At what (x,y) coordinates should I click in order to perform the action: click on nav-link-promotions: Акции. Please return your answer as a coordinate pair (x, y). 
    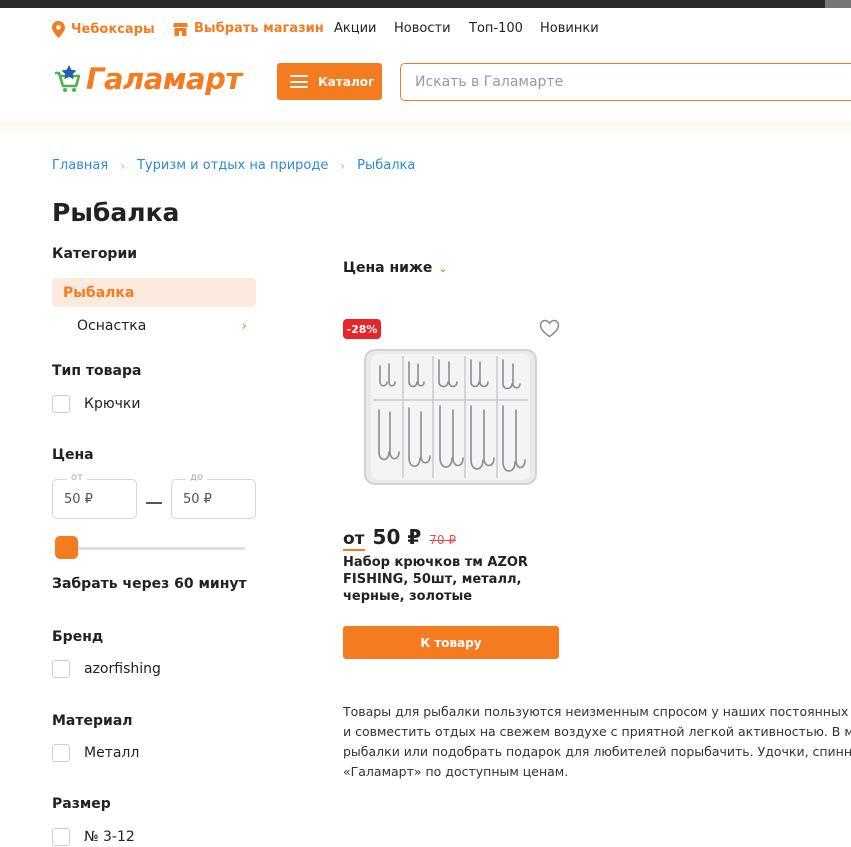
    Looking at the image, I should click on (355, 28).